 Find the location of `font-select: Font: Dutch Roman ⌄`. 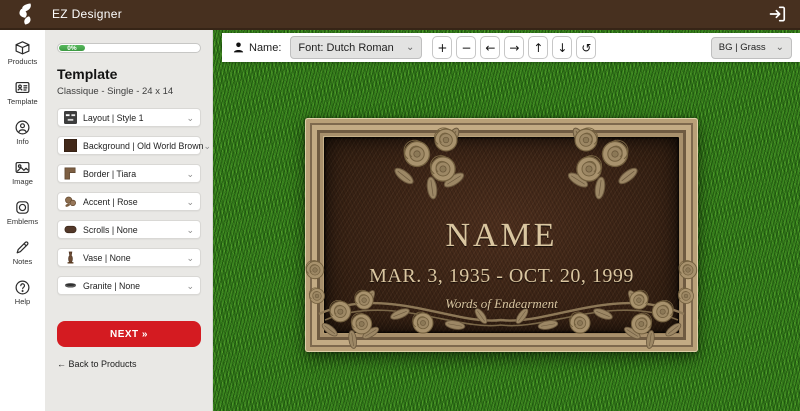

font-select: Font: Dutch Roman ⌄ is located at coordinates (356, 47).